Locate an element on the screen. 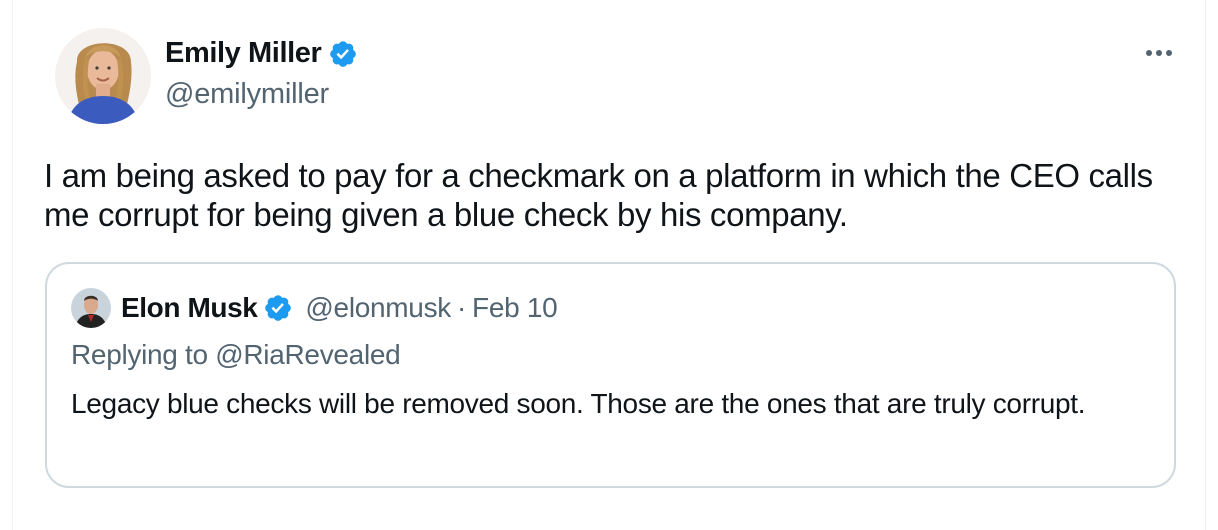  replying-to-line: Replying to @RiaRevealed is located at coordinates (236, 355).